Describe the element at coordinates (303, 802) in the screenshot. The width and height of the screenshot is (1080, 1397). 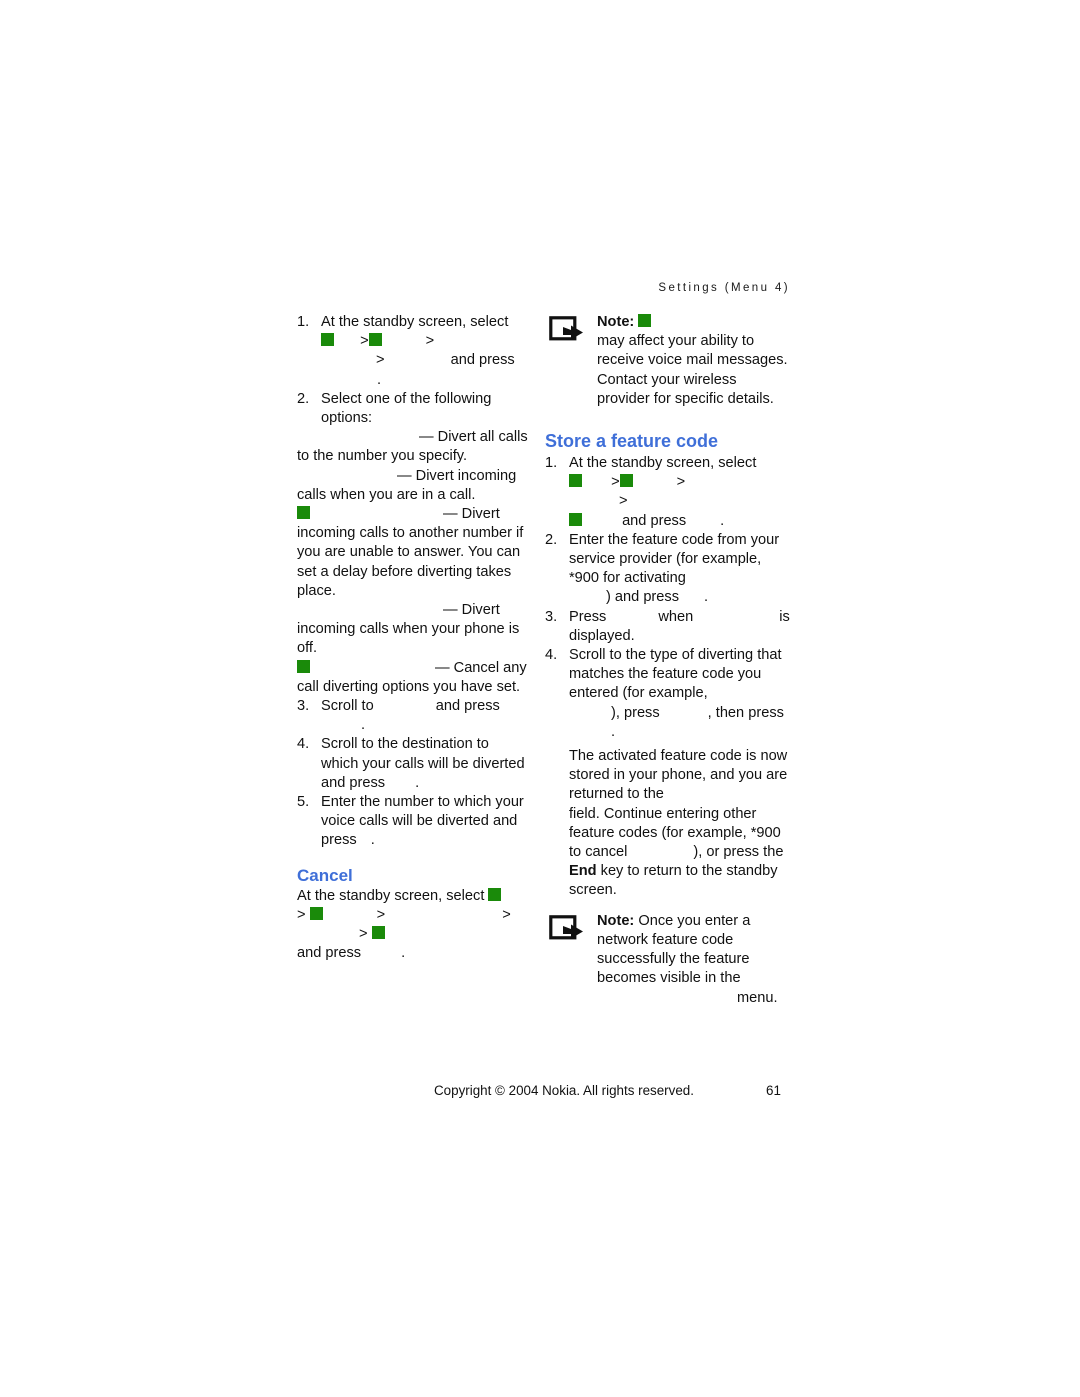
I see `step-number: 5.` at that location.